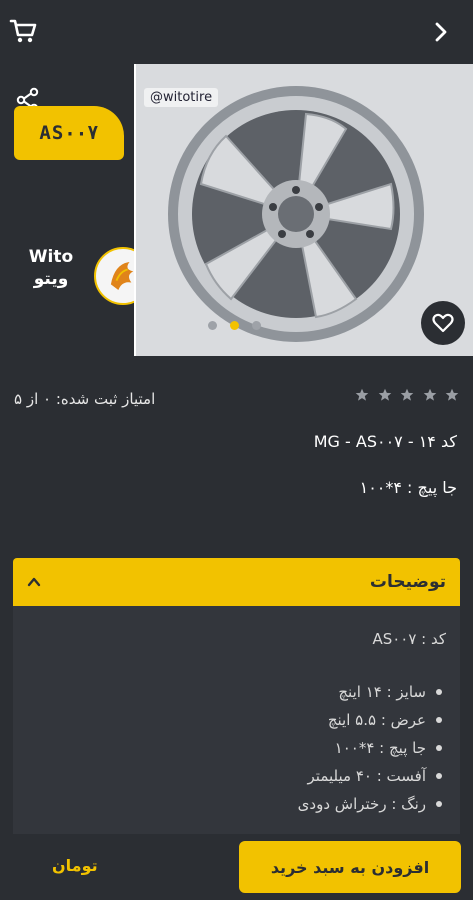  What do you see at coordinates (407, 582) in the screenshot?
I see `description-title: توضیحات` at bounding box center [407, 582].